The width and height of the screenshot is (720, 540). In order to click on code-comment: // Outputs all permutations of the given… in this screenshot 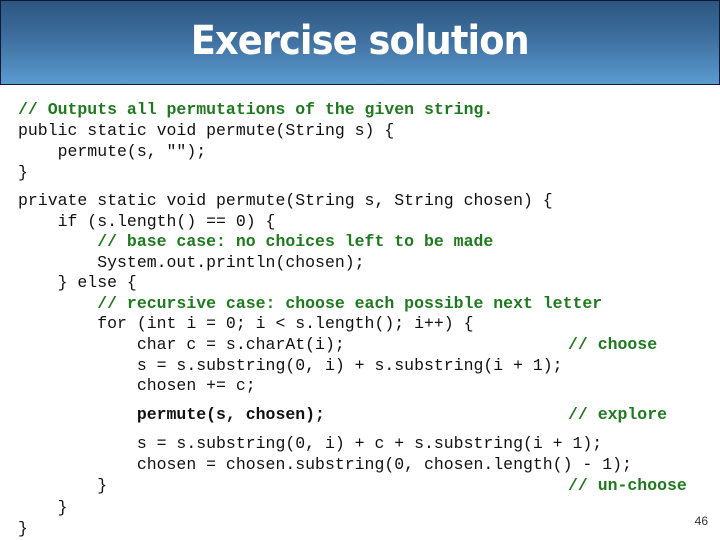, I will do `click(256, 109)`.